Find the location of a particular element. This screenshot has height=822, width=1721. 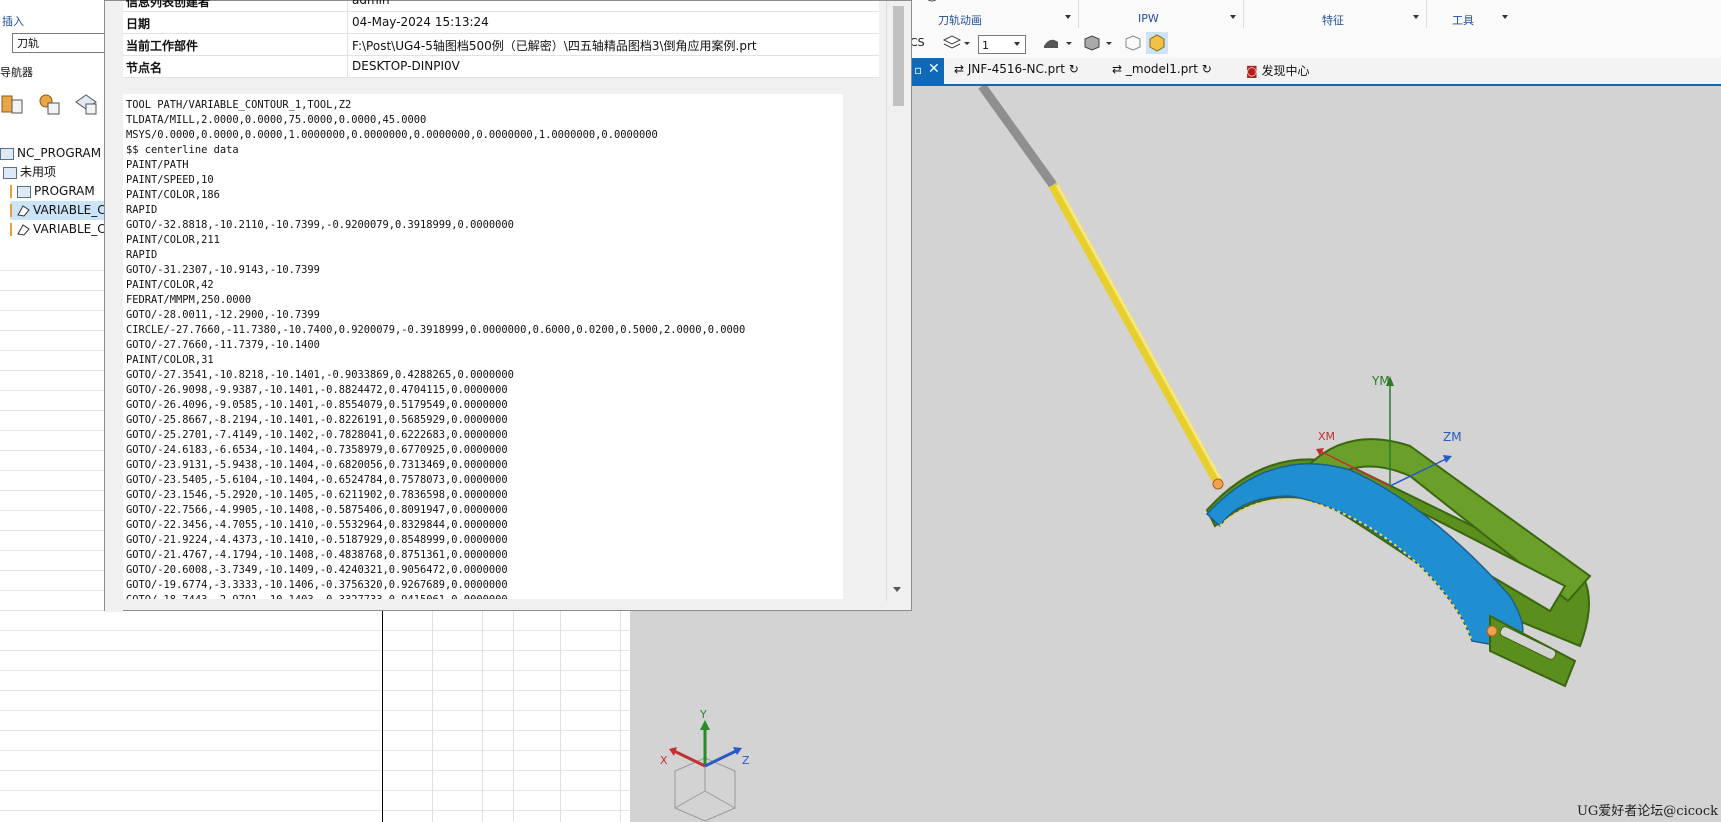

tree-item-unused: 未用项 is located at coordinates (29, 172).